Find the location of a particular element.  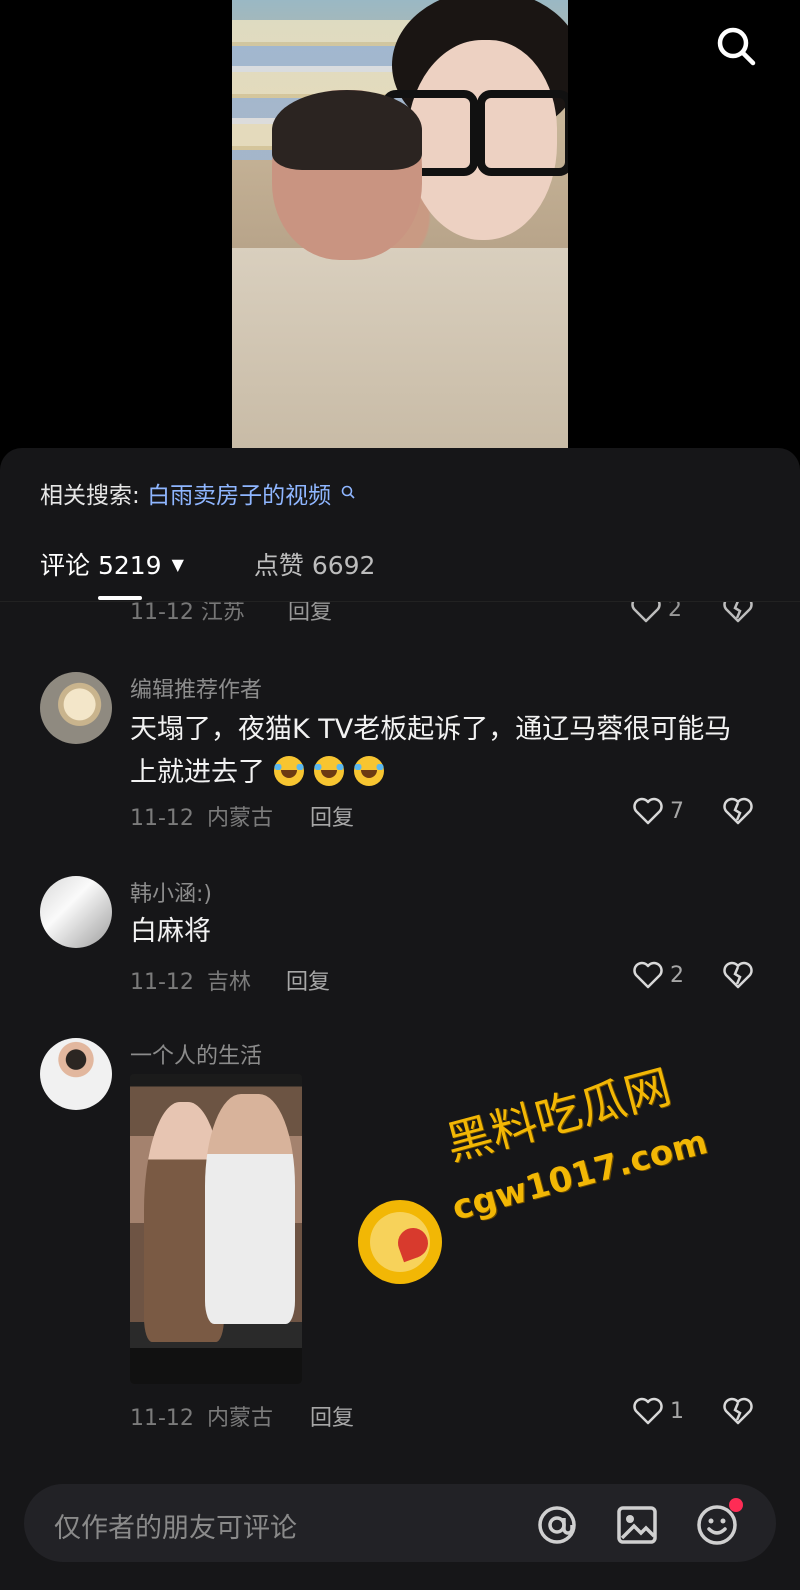

like-count: 7 is located at coordinates (677, 811).